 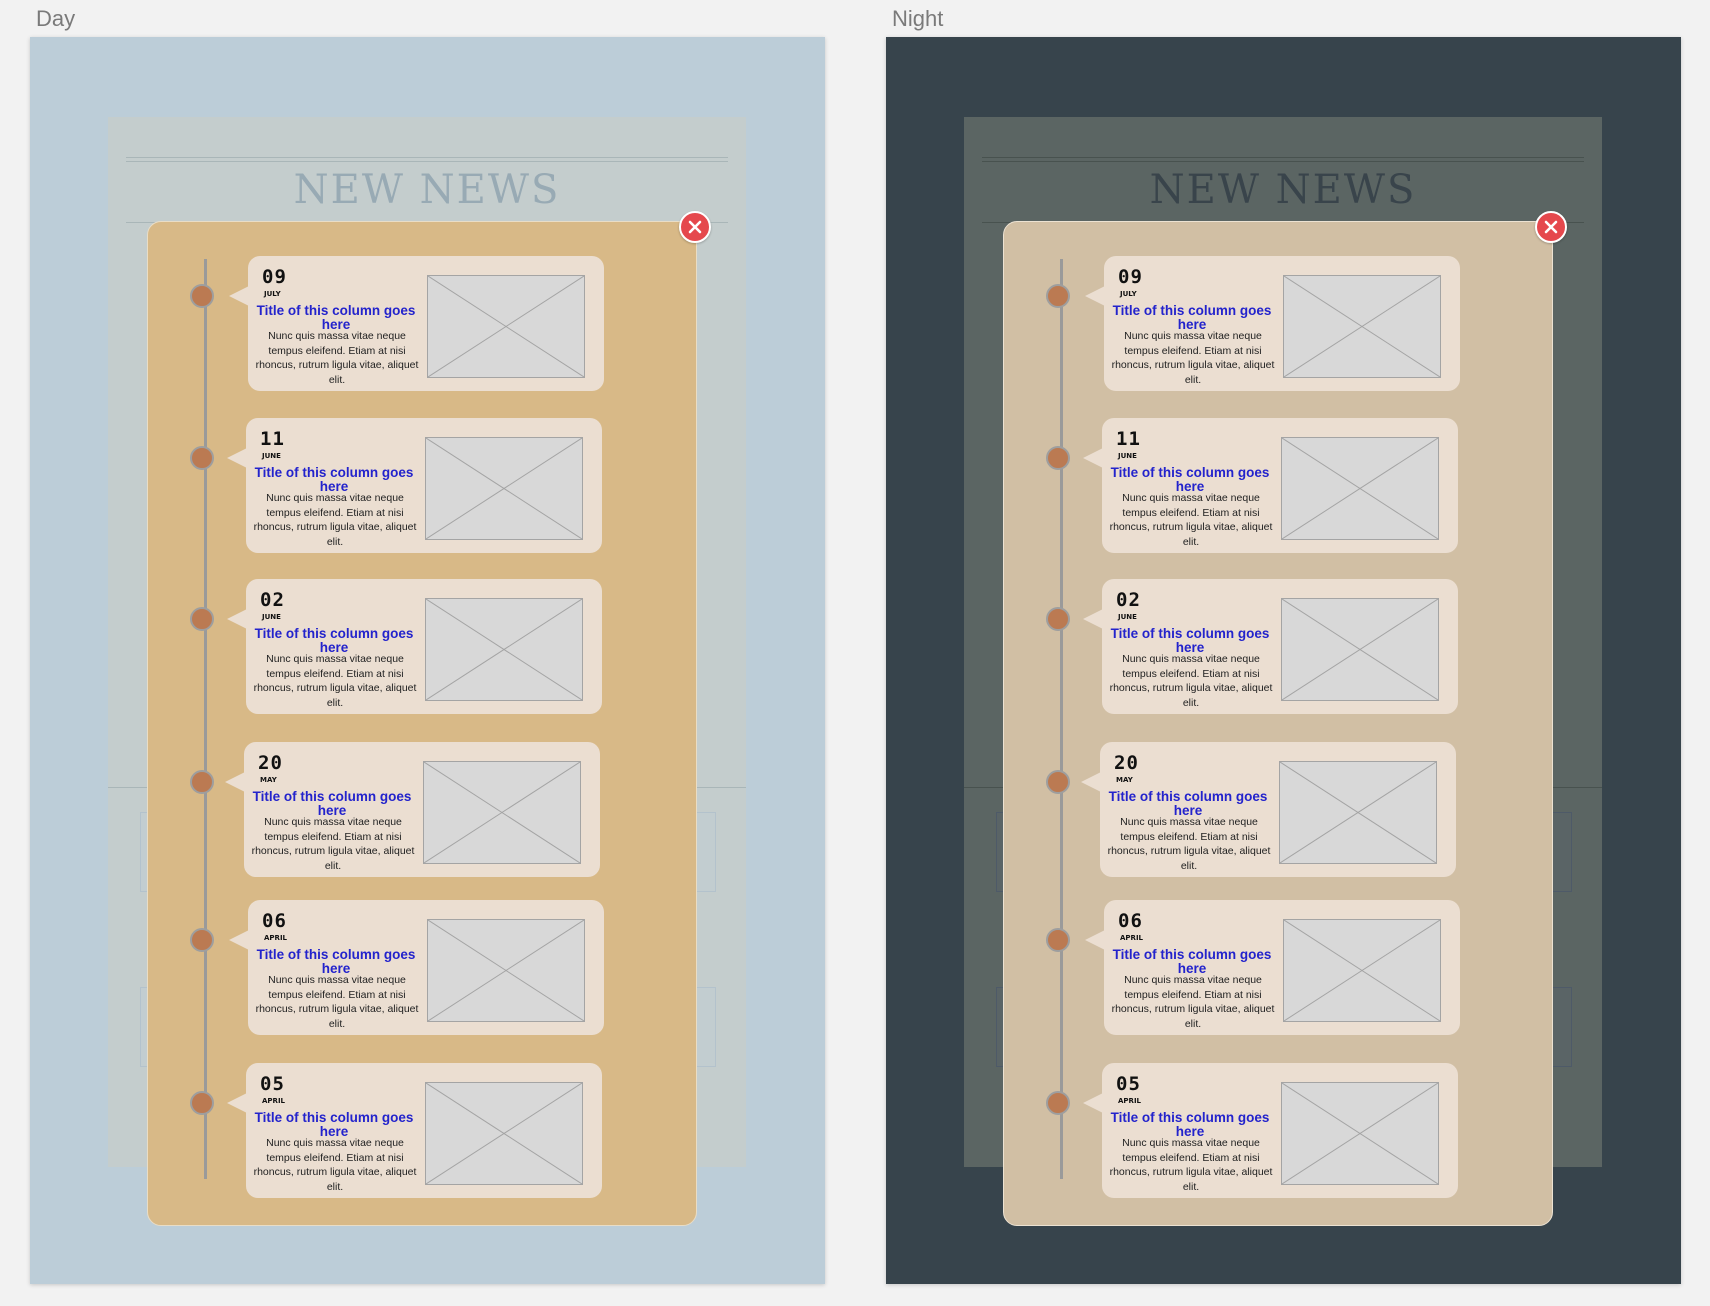 What do you see at coordinates (56, 18) in the screenshot?
I see `artboard-label-day: Day` at bounding box center [56, 18].